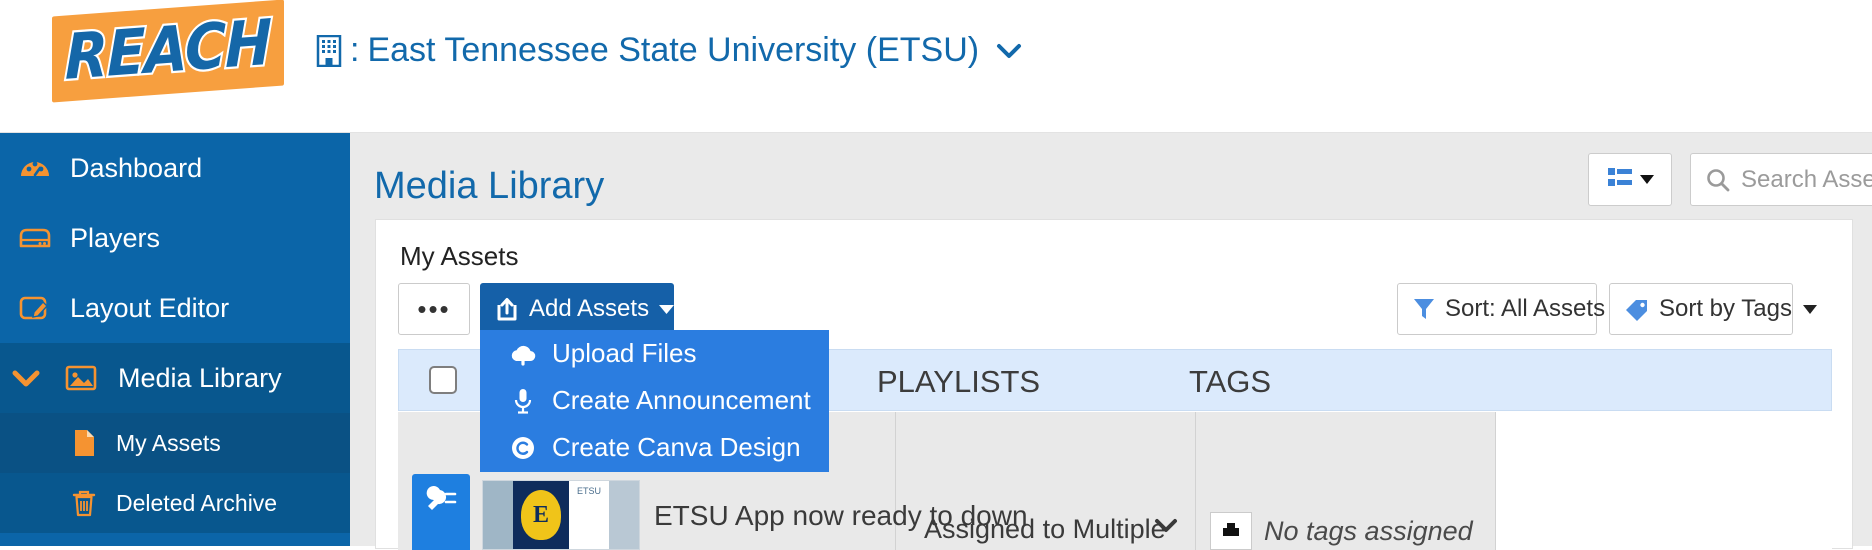  Describe the element at coordinates (1231, 531) in the screenshot. I see `plus-icon` at that location.